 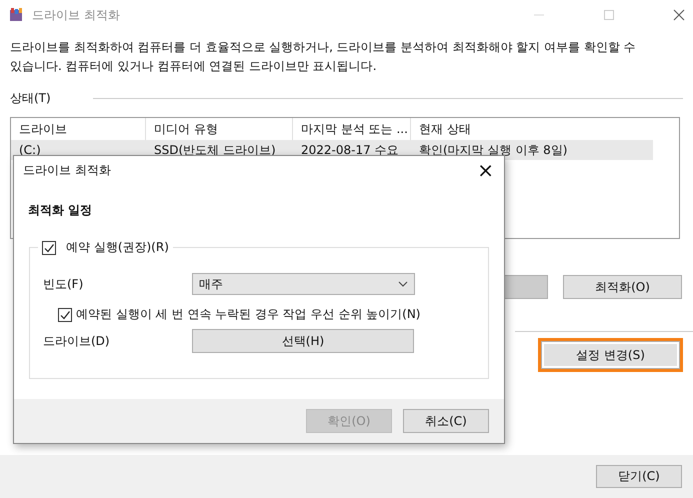 I want to click on change-settings-button: 설정 변경(S), so click(x=610, y=355).